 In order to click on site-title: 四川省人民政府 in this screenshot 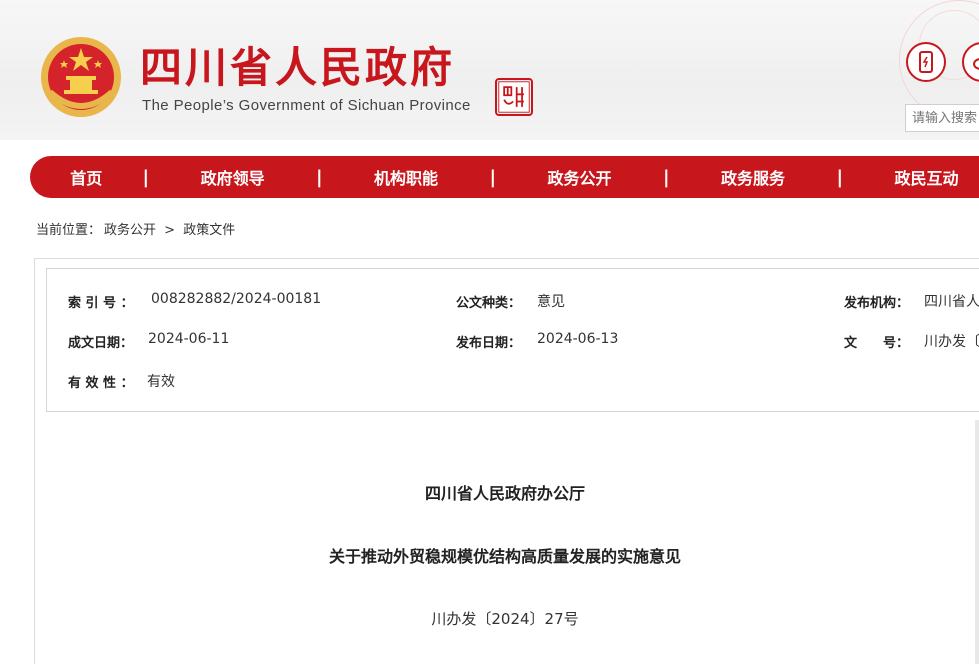, I will do `click(298, 67)`.